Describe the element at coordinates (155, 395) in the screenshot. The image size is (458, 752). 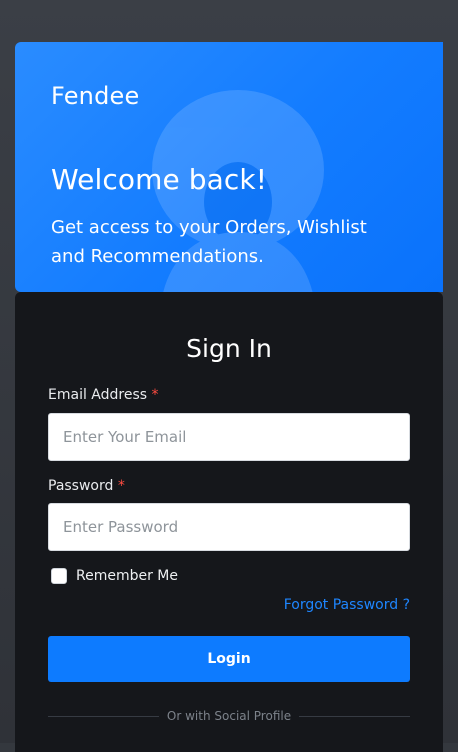
I see `email-required-mark: *` at that location.